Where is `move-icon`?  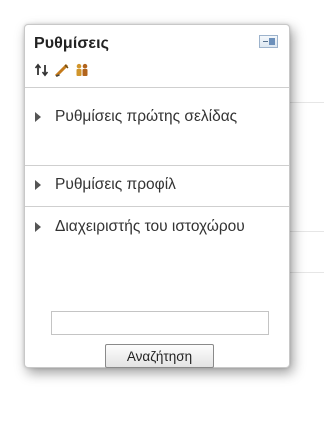
move-icon is located at coordinates (42, 70).